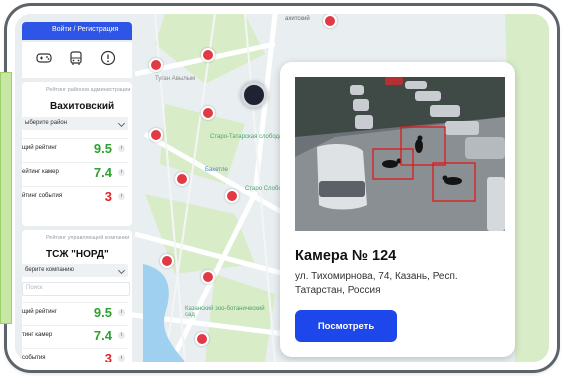  I want to click on map-label-zoo: Казанский зоо-ботанический сад, so click(225, 312).